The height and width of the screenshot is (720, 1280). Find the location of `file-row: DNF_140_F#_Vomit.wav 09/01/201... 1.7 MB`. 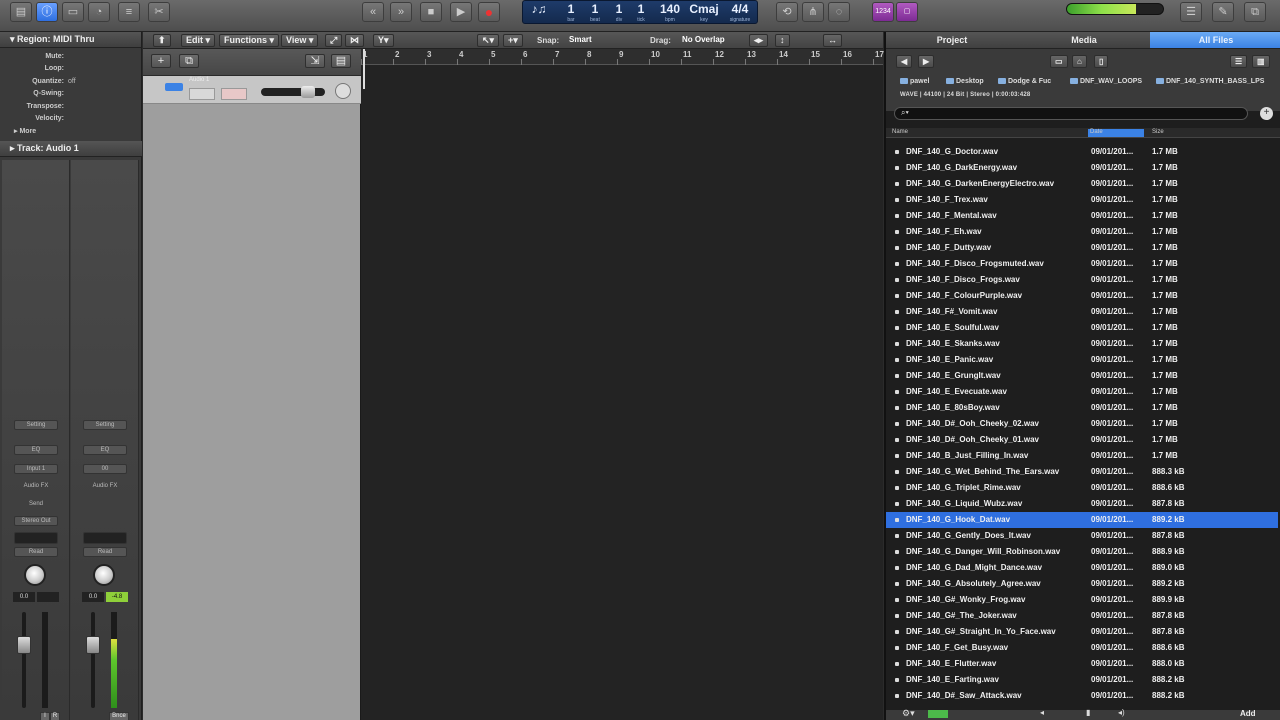

file-row: DNF_140_F#_Vomit.wav 09/01/201... 1.7 MB is located at coordinates (1082, 312).